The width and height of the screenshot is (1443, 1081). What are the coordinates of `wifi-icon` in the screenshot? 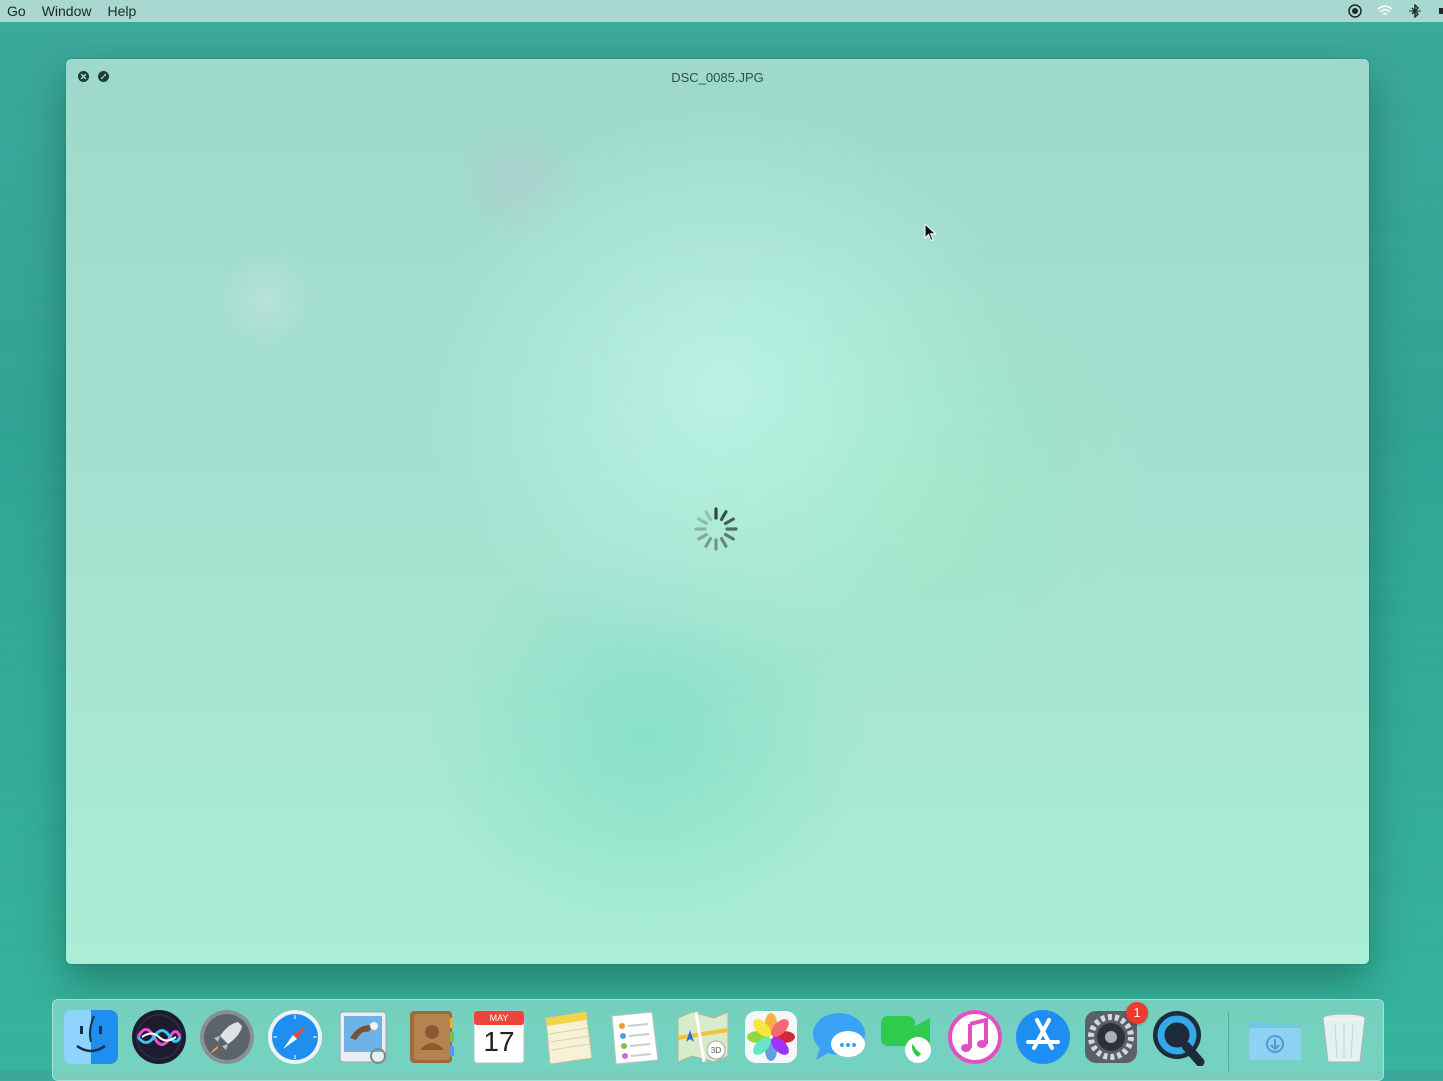 It's located at (1385, 11).